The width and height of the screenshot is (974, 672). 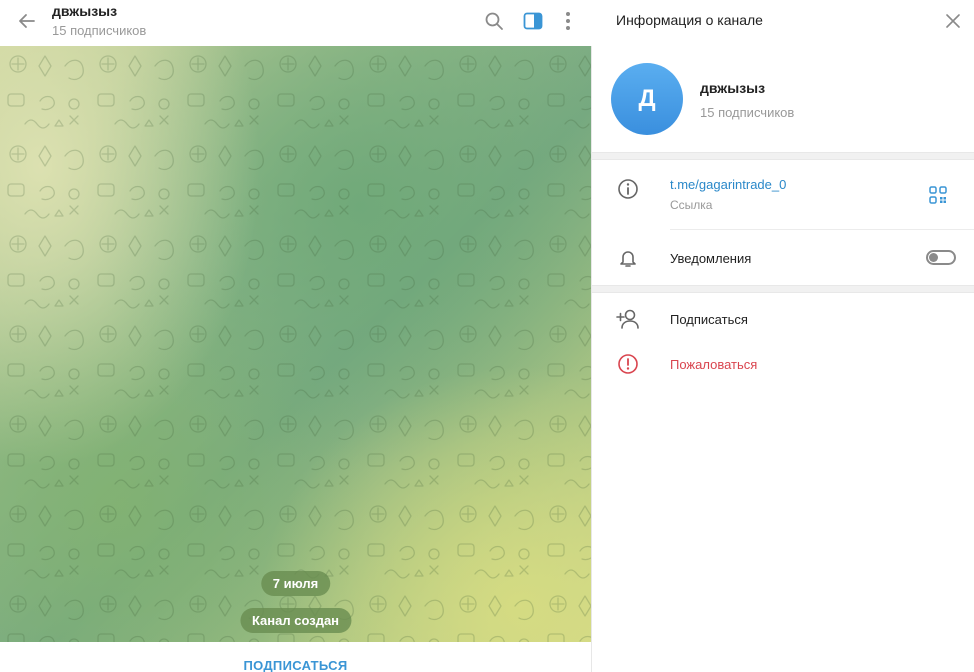 What do you see at coordinates (628, 189) in the screenshot?
I see `info-icon` at bounding box center [628, 189].